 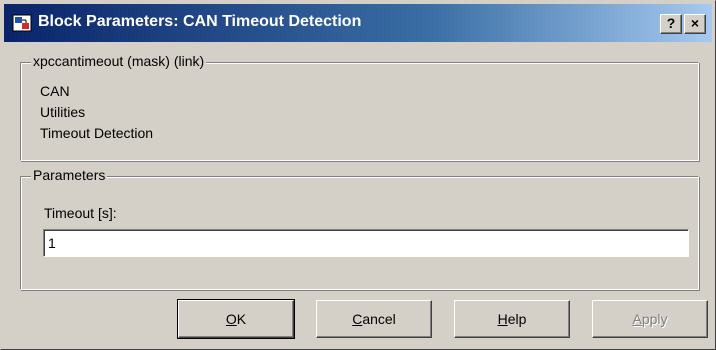 I want to click on description-legend: xpccantimeout (mask) (link), so click(x=119, y=61).